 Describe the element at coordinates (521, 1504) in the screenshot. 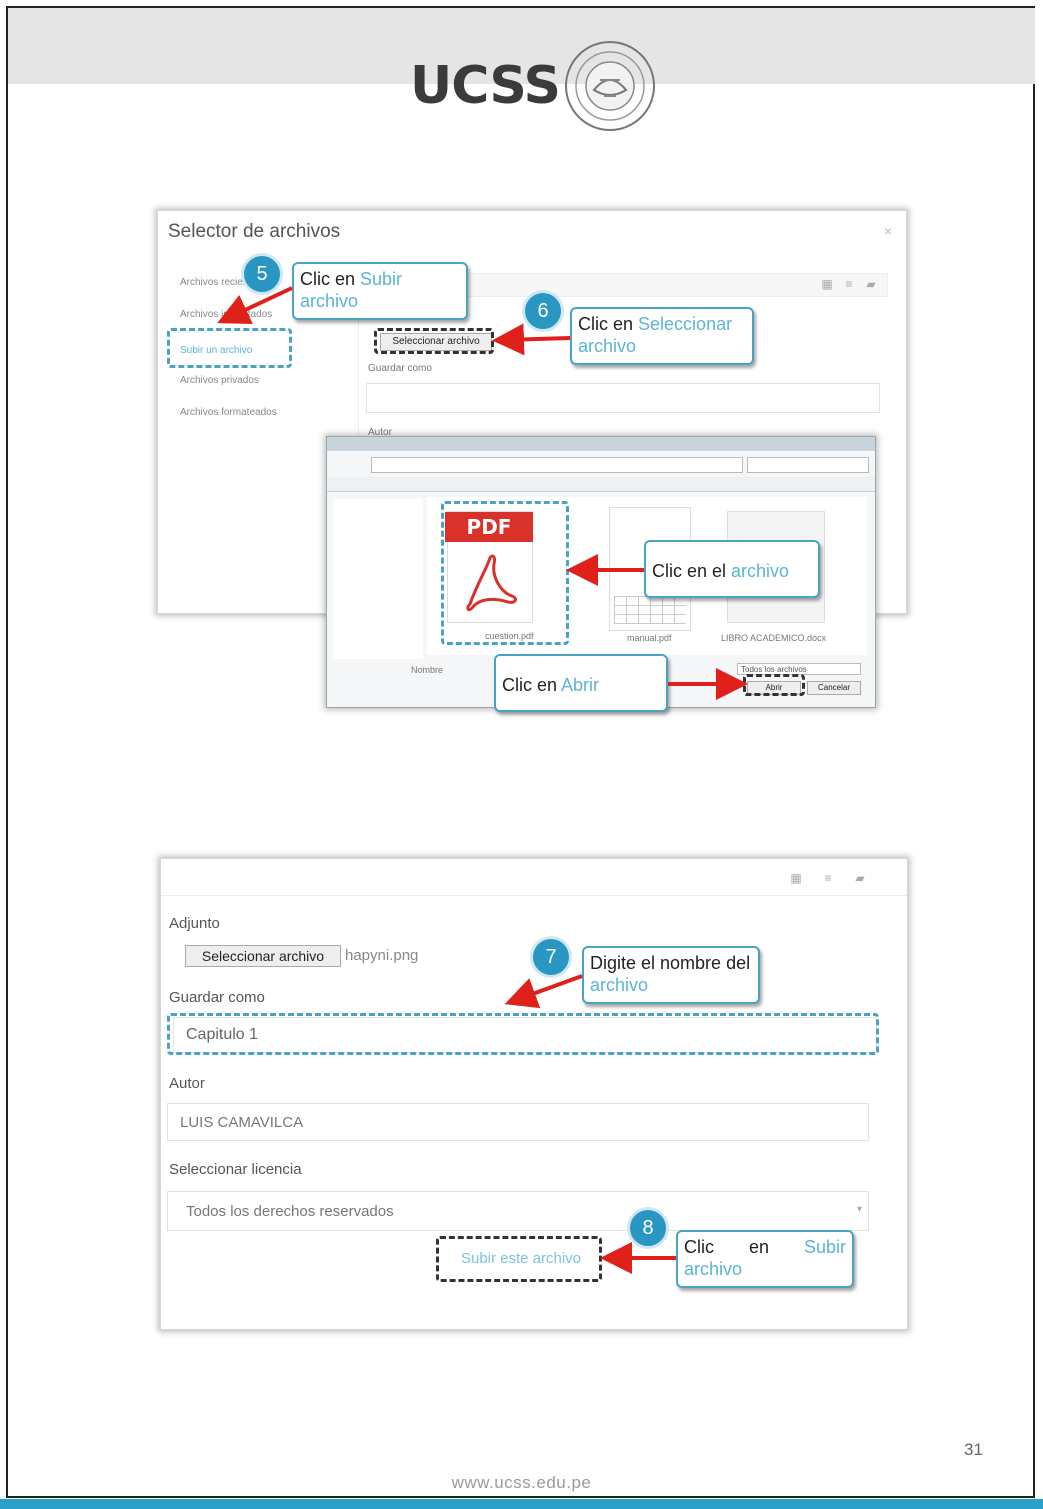

I see `brand-bottom-bar` at that location.